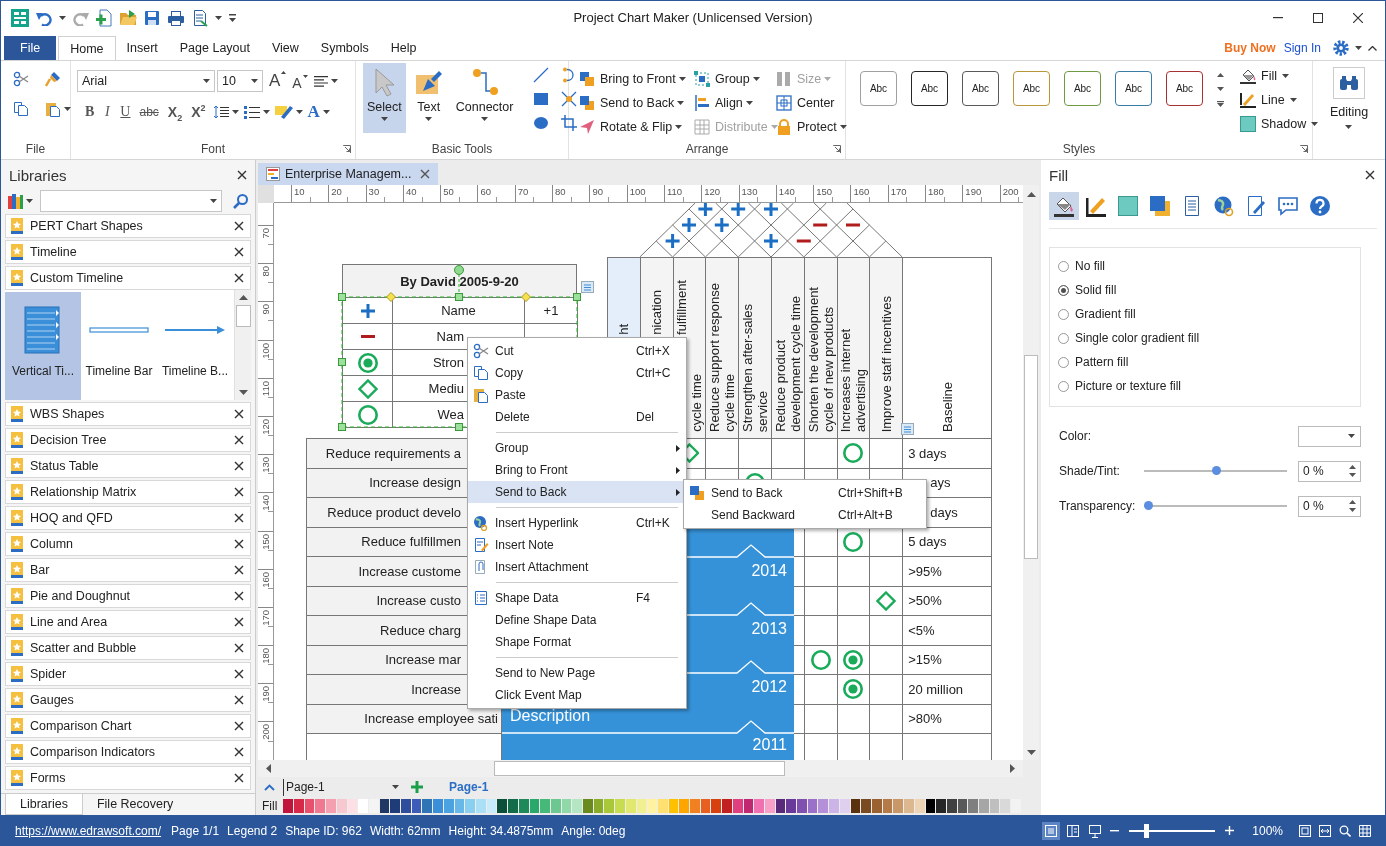 The height and width of the screenshot is (846, 1386). I want to click on font-dropdown: Arial, so click(146, 81).